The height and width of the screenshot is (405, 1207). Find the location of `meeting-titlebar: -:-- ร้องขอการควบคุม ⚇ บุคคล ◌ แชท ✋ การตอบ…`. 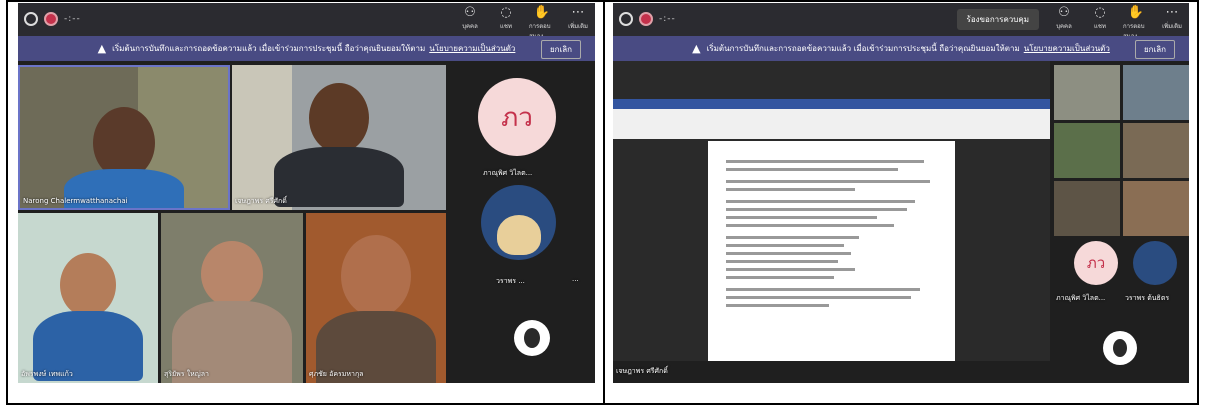

meeting-titlebar: -:-- ร้องขอการควบคุม ⚇ บุคคล ◌ แชท ✋ การตอบ… is located at coordinates (901, 21).